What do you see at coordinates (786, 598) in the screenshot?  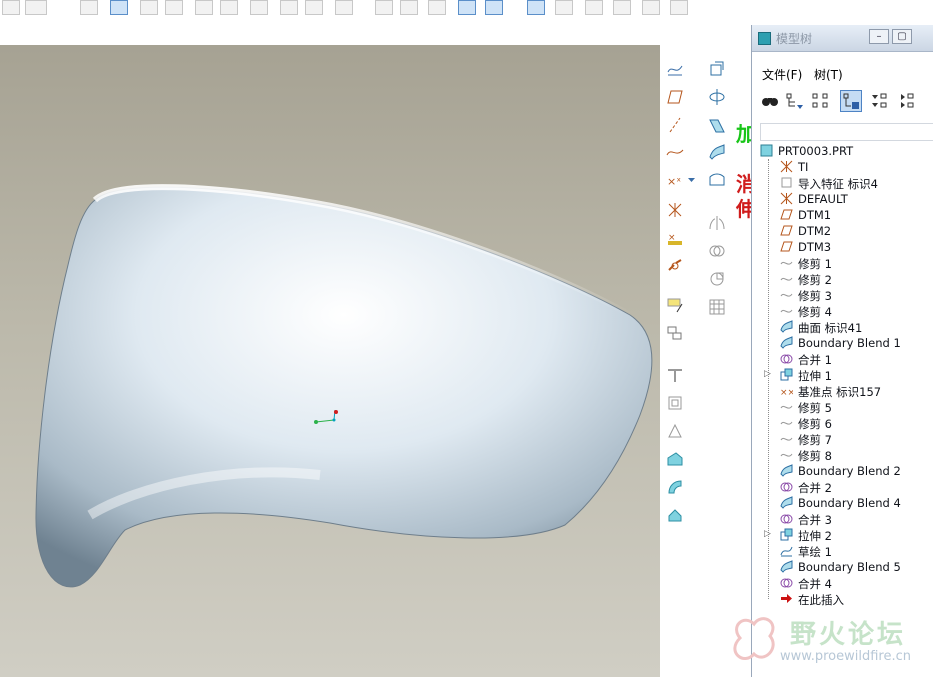 I see `insert-here-arrow-icon` at bounding box center [786, 598].